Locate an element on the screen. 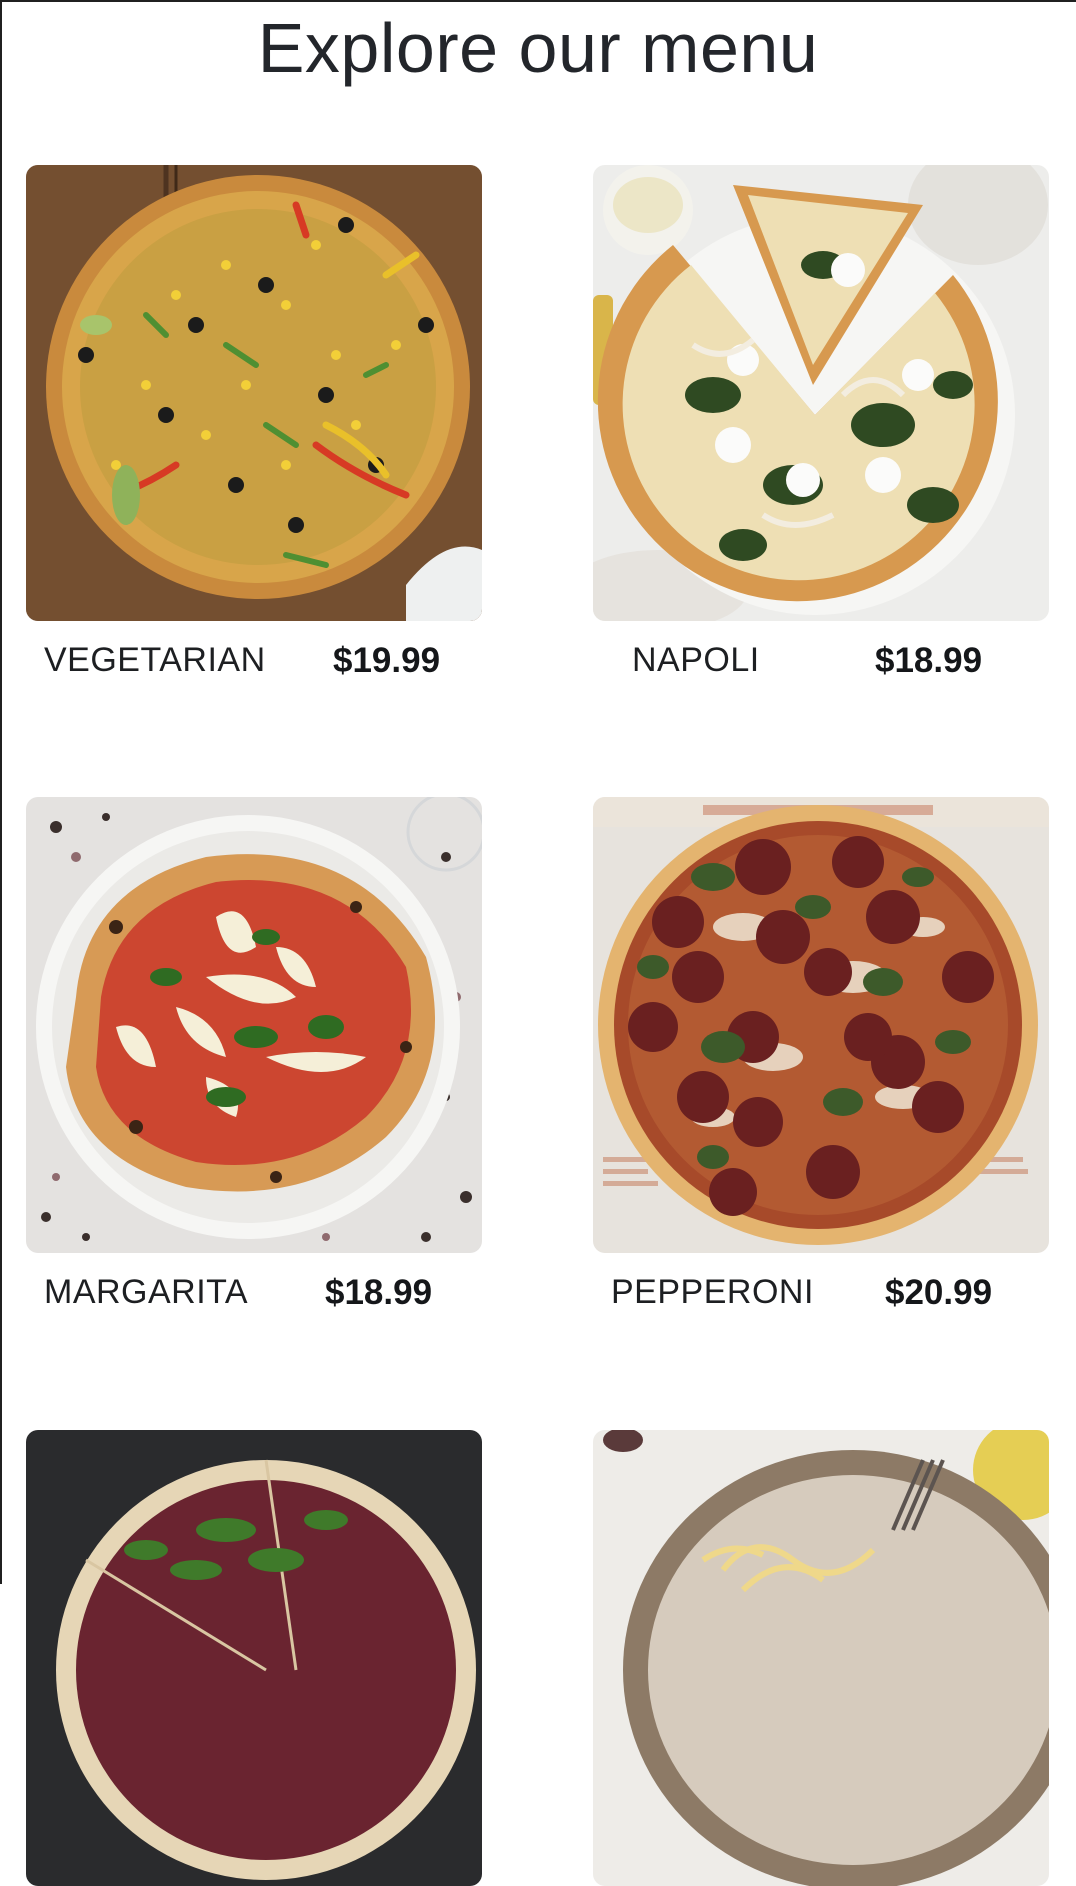 This screenshot has width=1076, height=1886. napoli-pizza-photo is located at coordinates (821, 393).